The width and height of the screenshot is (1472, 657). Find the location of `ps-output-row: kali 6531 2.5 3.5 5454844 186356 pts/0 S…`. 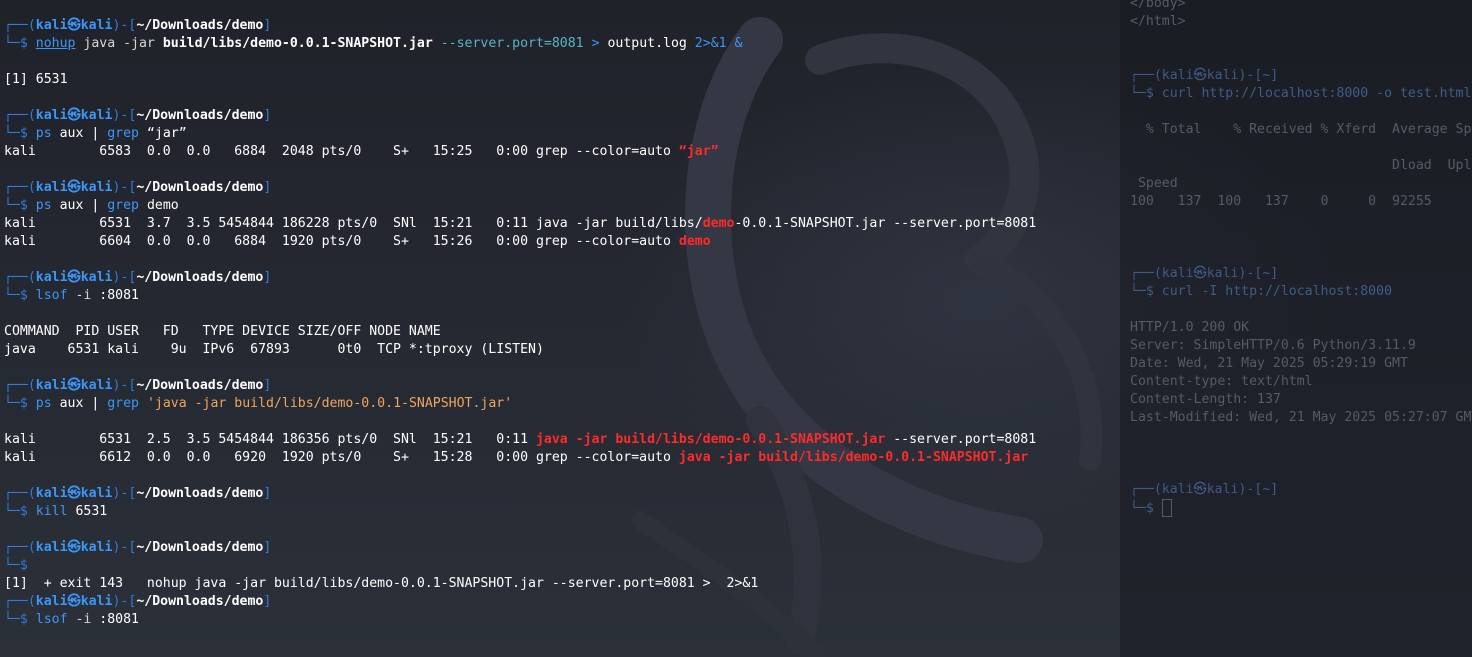

ps-output-row: kali 6531 2.5 3.5 5454844 186356 pts/0 S… is located at coordinates (520, 439).